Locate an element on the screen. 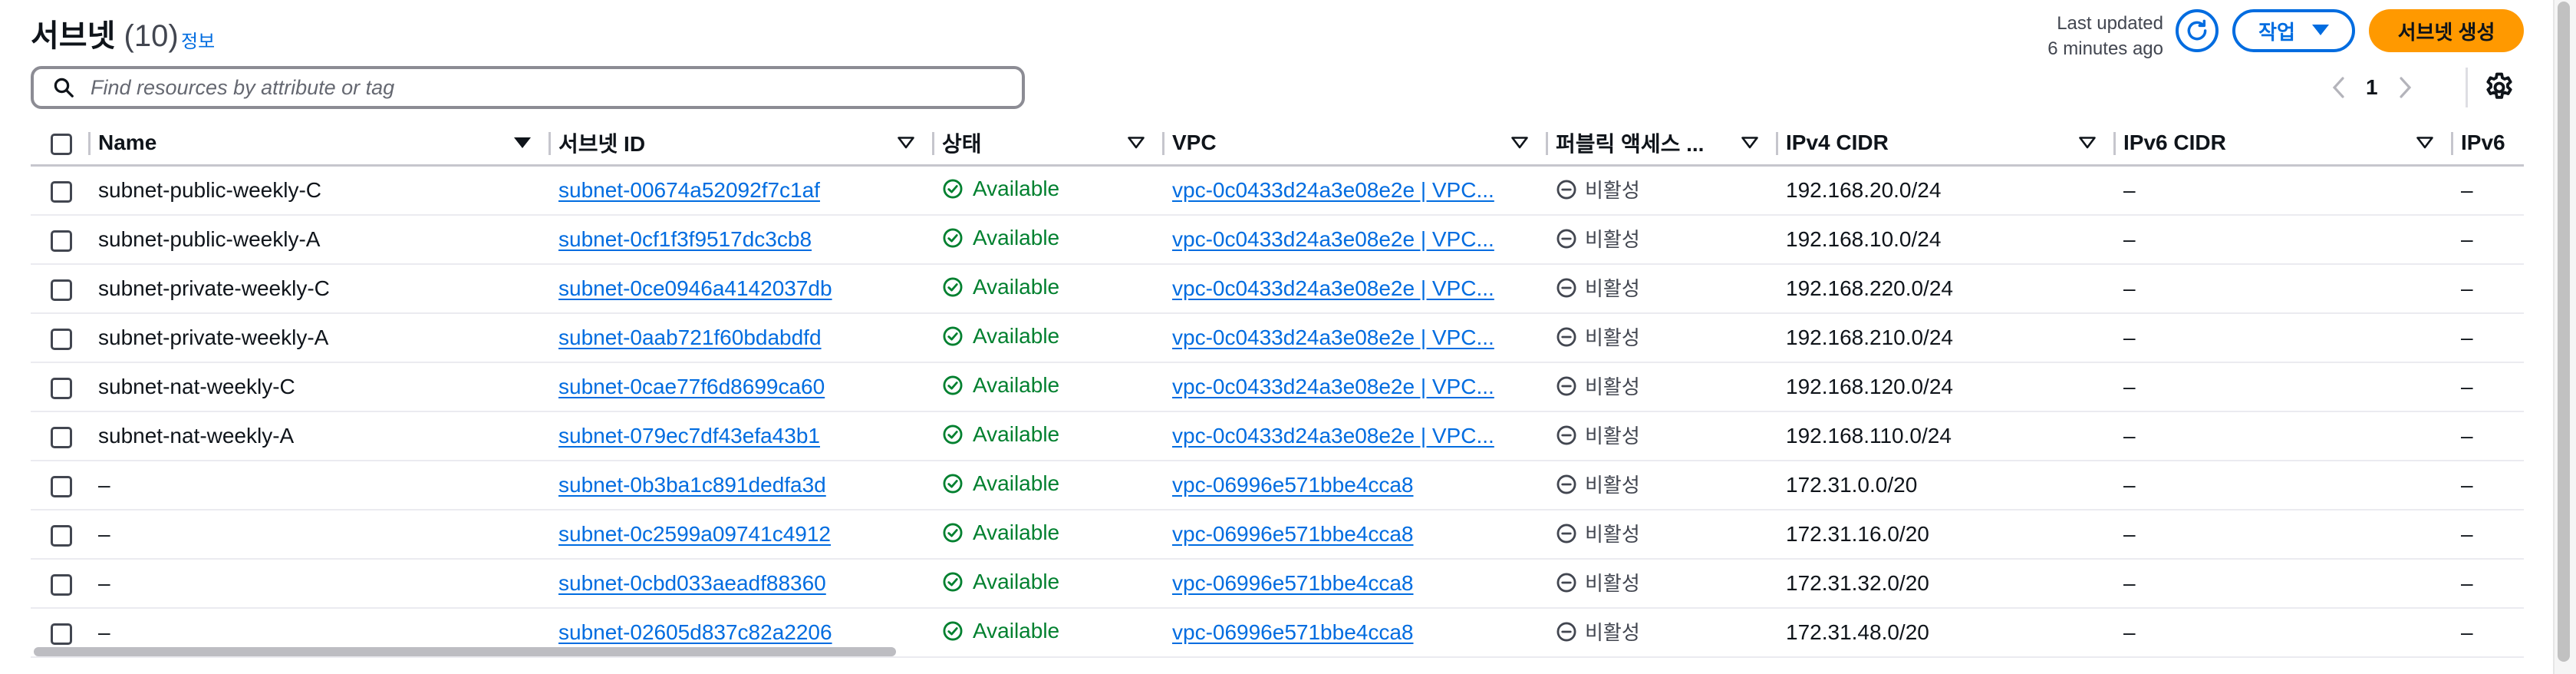 The image size is (2576, 674). actions-button-label: 작업 is located at coordinates (2276, 32).